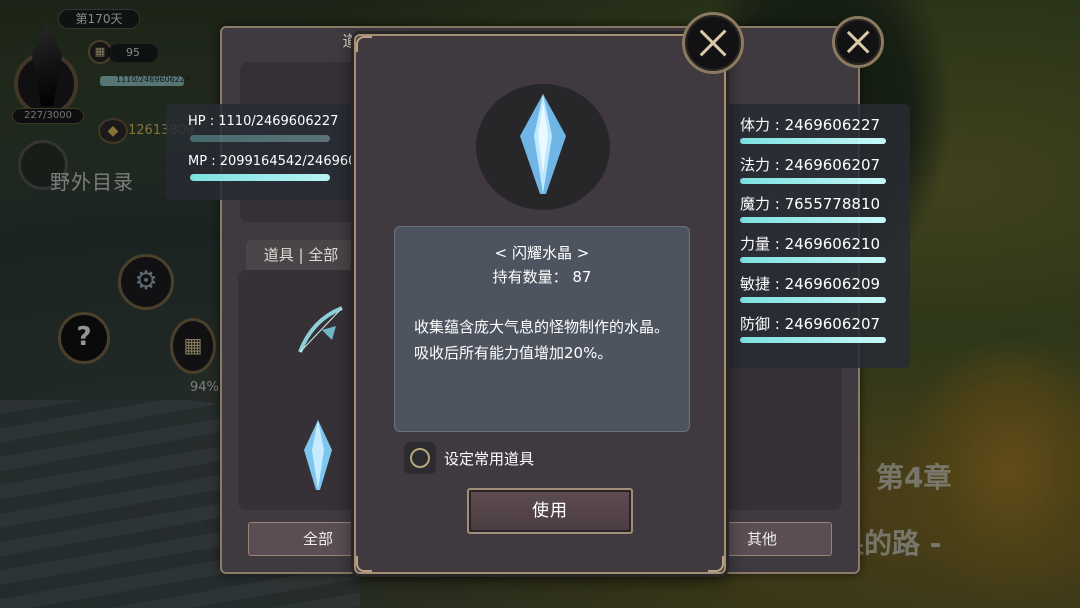 The image size is (1080, 608). What do you see at coordinates (543, 144) in the screenshot?
I see `shining-crystal-icon` at bounding box center [543, 144].